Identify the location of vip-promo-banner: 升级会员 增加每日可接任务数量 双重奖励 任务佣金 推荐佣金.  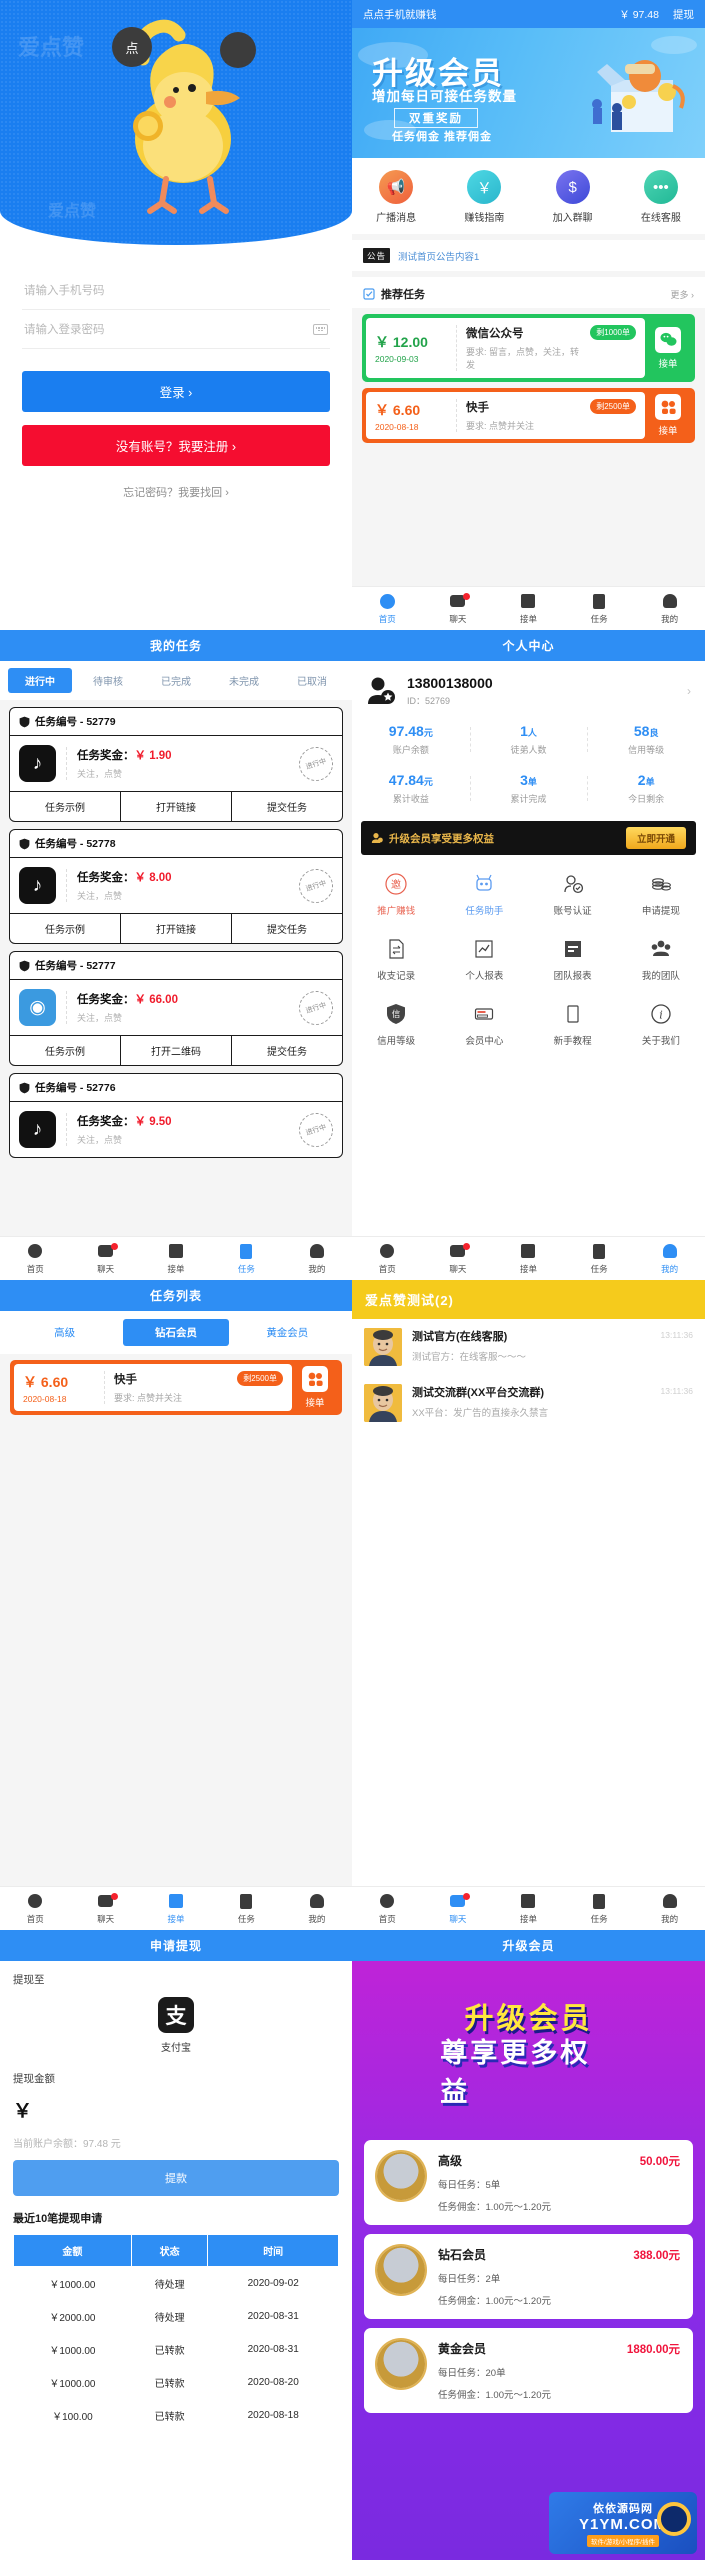
(528, 93).